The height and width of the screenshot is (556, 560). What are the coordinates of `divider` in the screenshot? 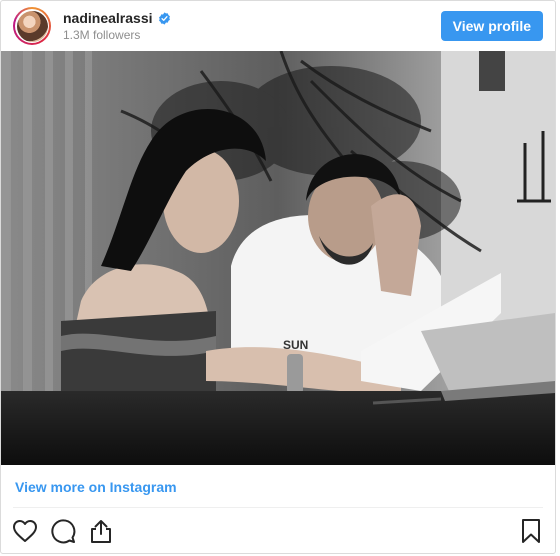 It's located at (278, 507).